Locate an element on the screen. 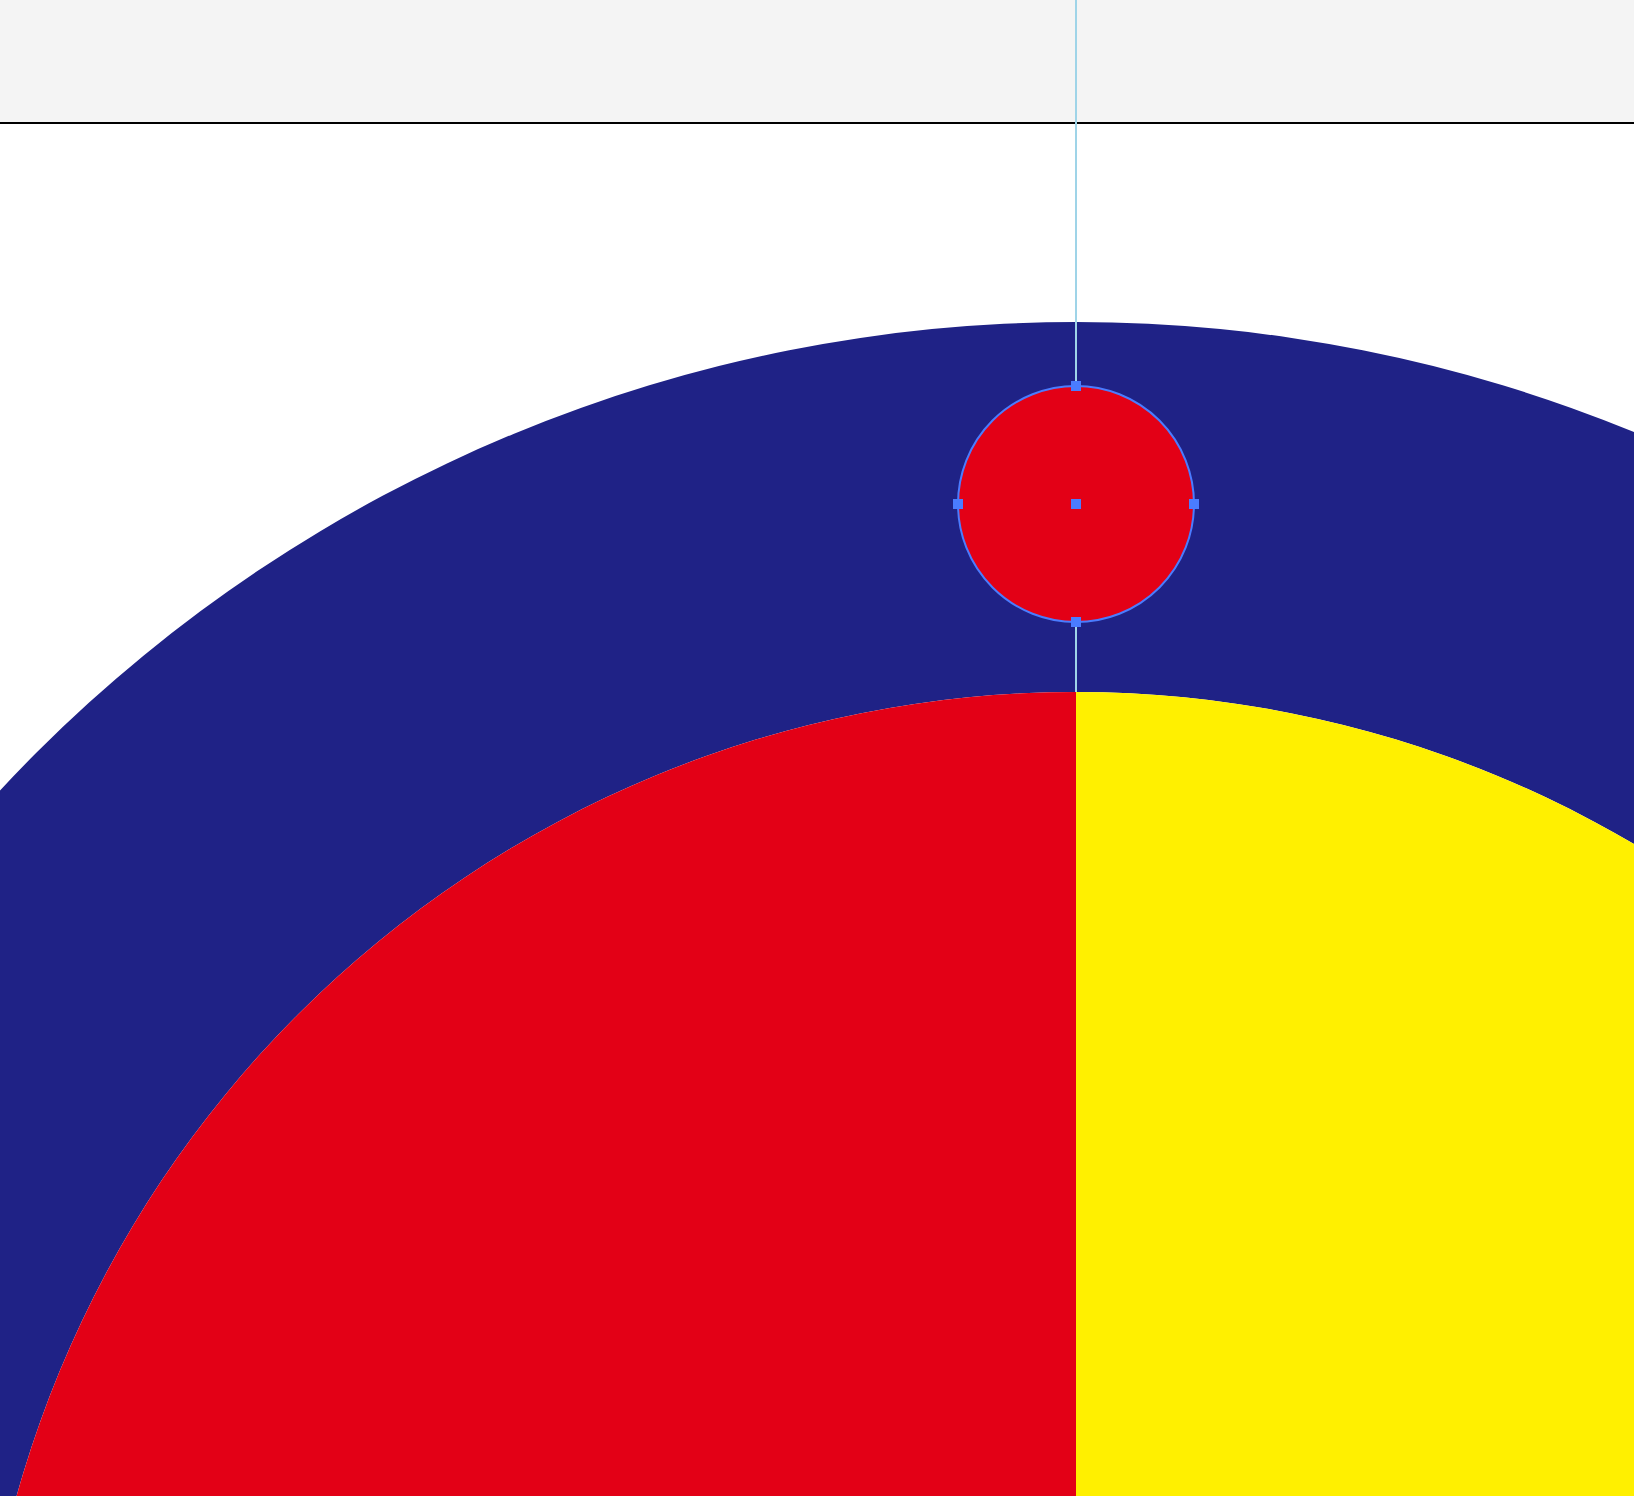 This screenshot has height=1496, width=1634. circle-shape is located at coordinates (1076, 504).